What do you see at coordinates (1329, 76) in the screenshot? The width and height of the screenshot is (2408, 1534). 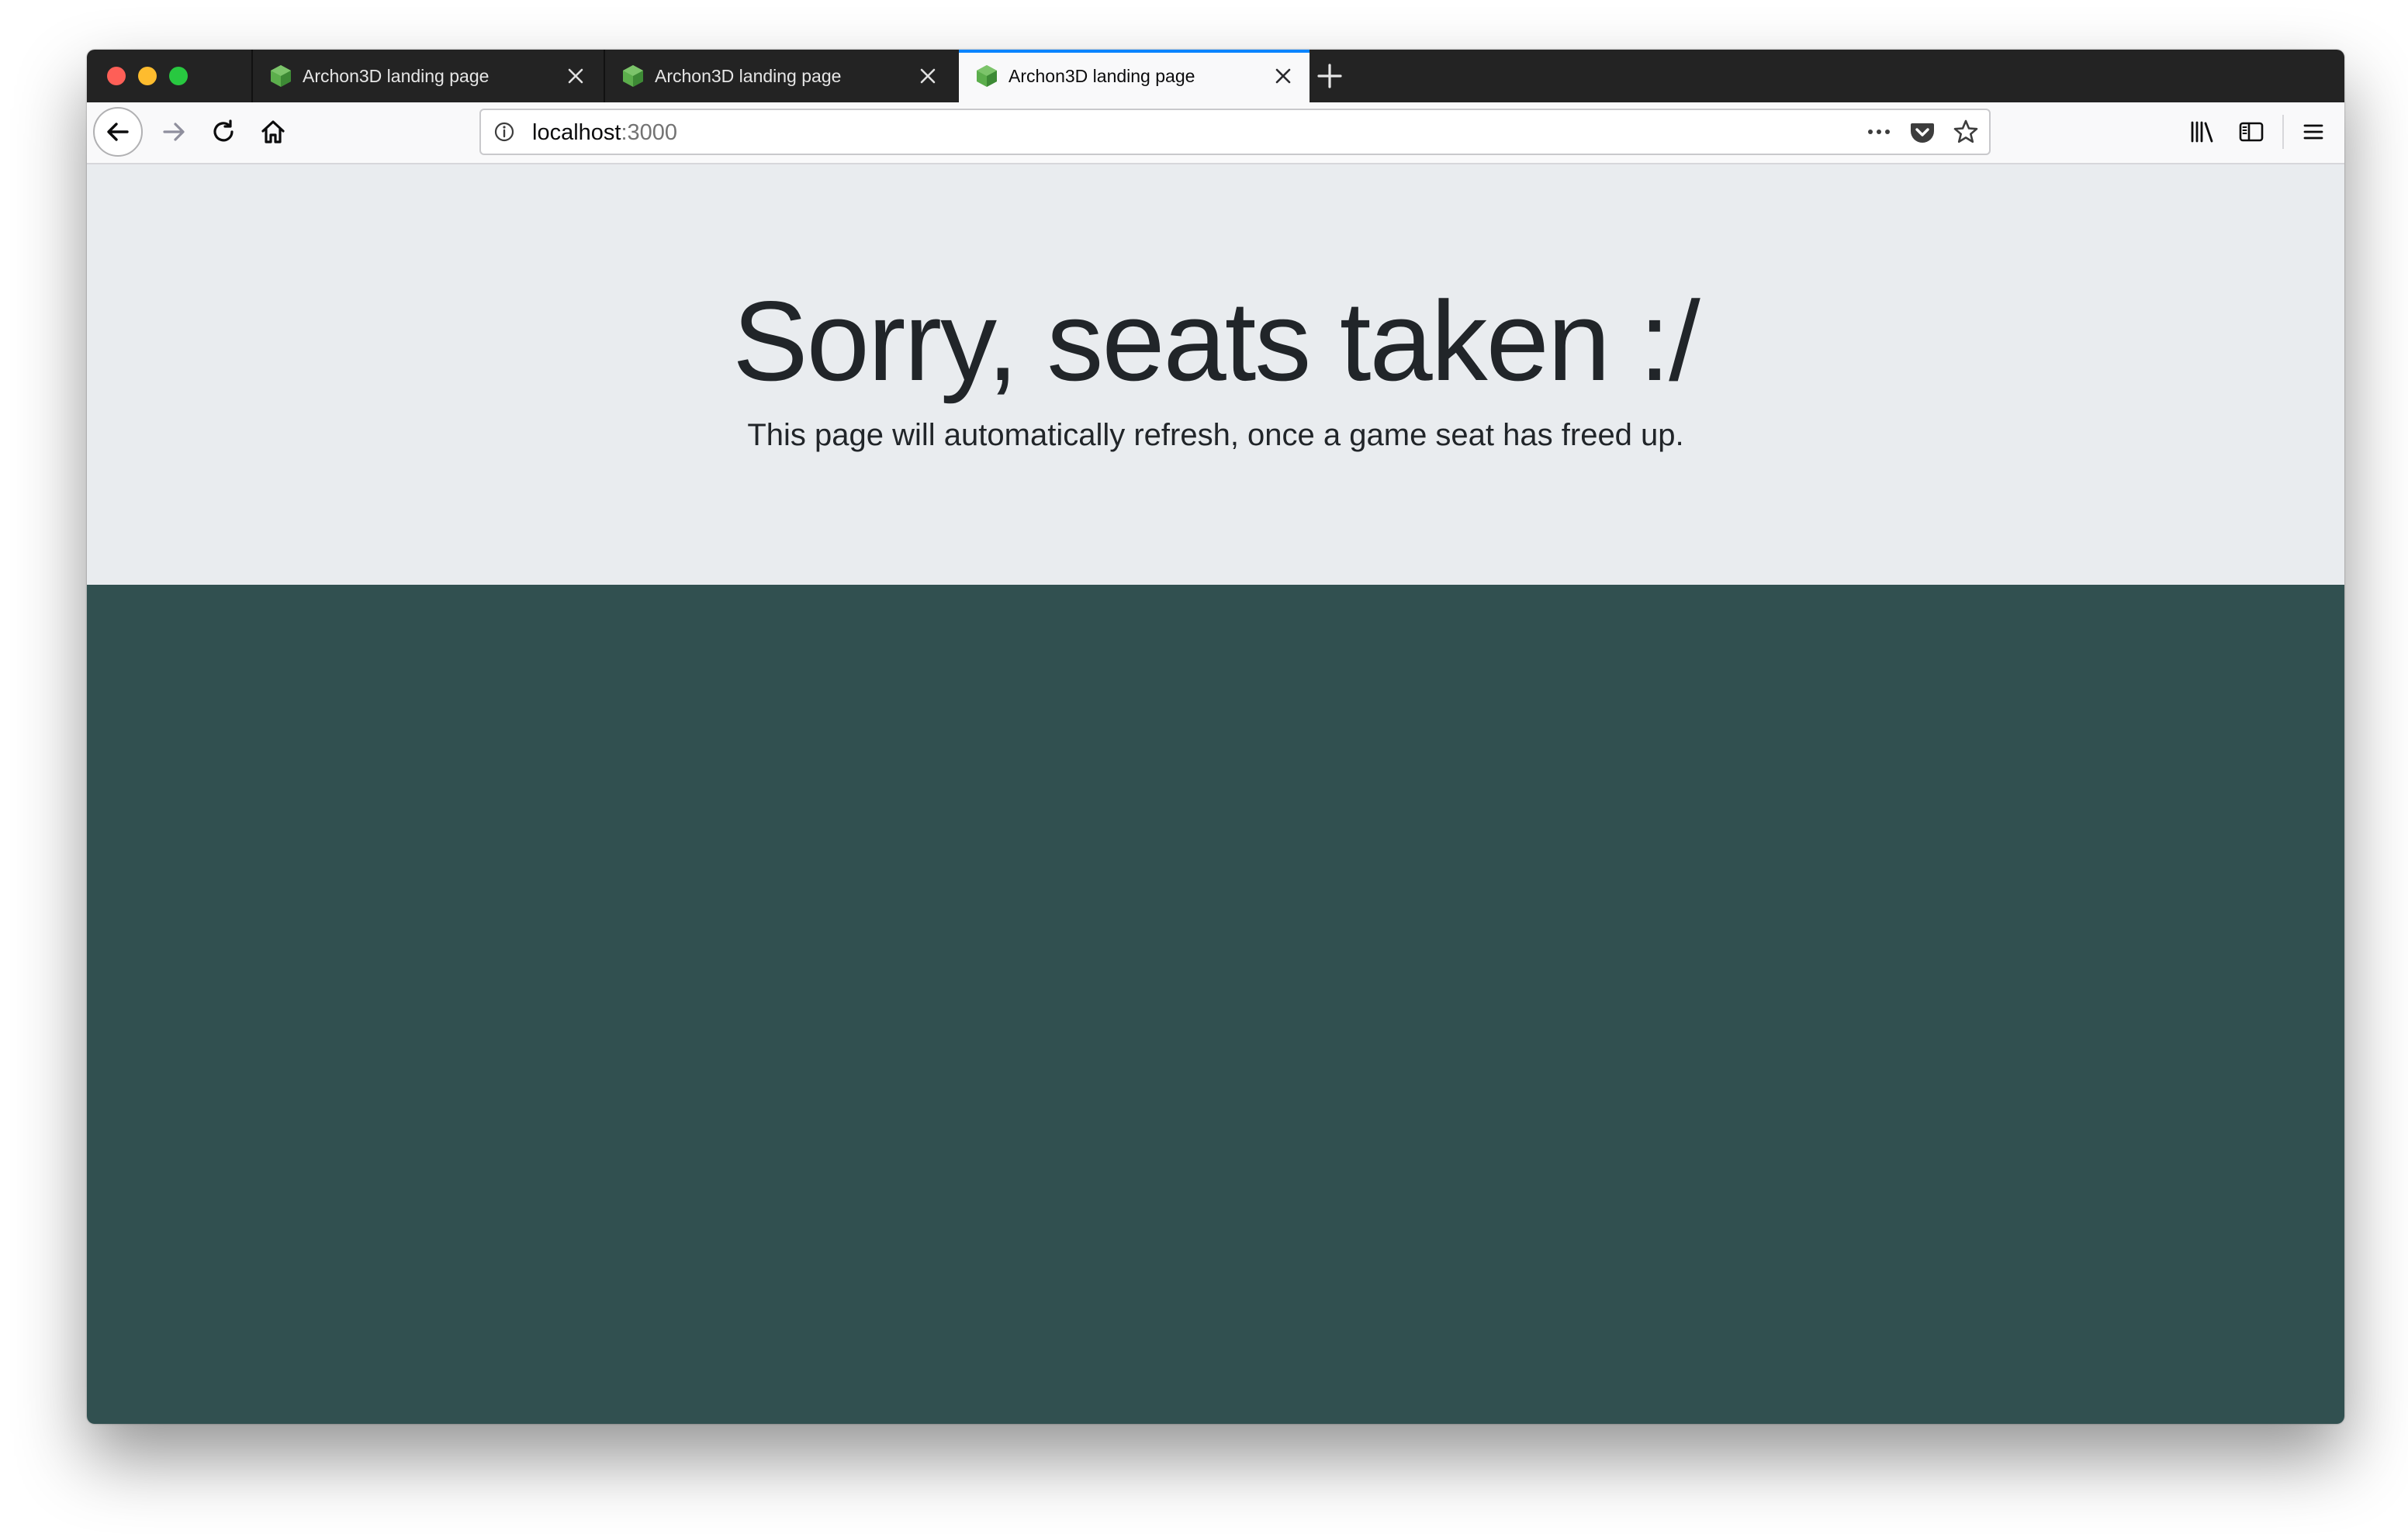 I see `new-tab-plus-icon` at bounding box center [1329, 76].